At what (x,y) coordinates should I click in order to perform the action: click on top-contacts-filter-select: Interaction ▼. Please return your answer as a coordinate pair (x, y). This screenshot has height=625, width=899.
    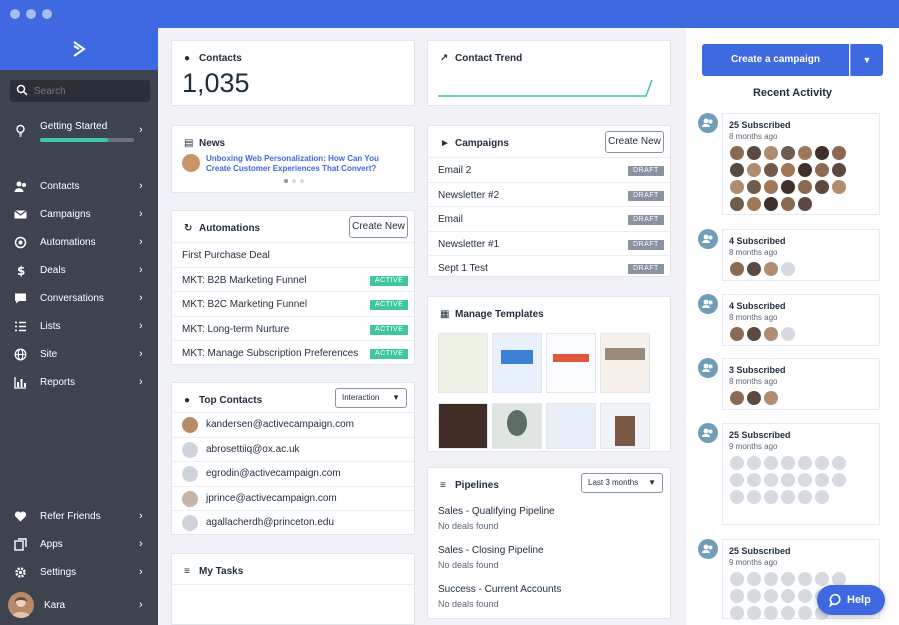
    Looking at the image, I should click on (371, 398).